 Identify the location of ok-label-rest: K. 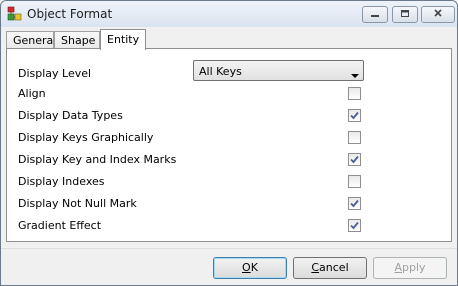
(254, 267).